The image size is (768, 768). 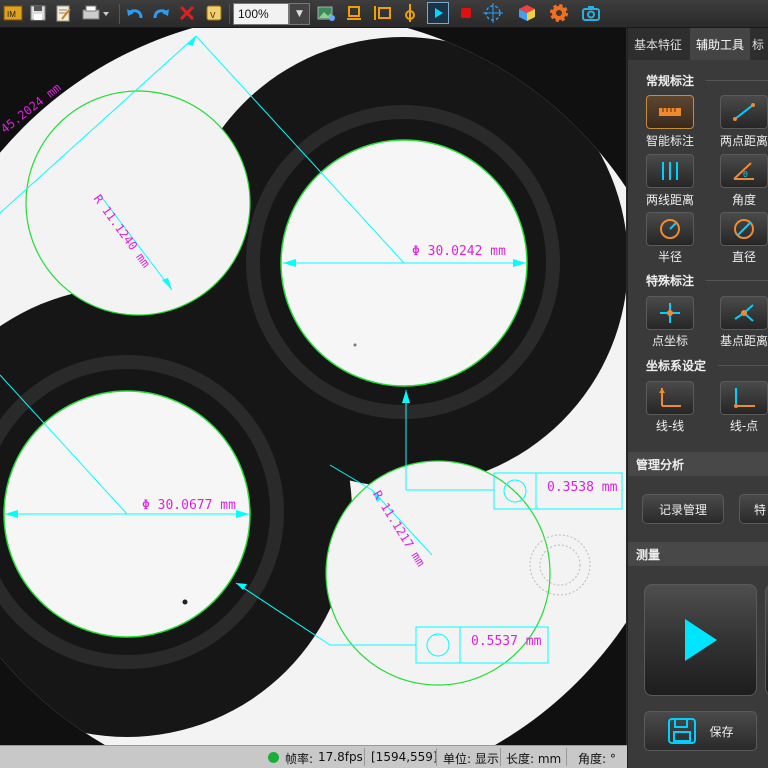 I want to click on line-point-button, so click(x=744, y=398).